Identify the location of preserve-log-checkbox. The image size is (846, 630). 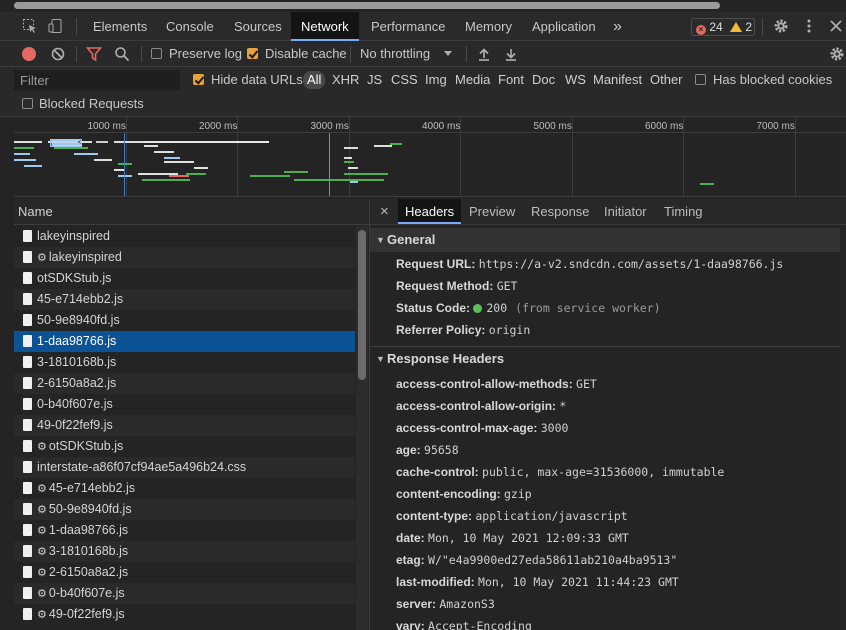
(156, 53).